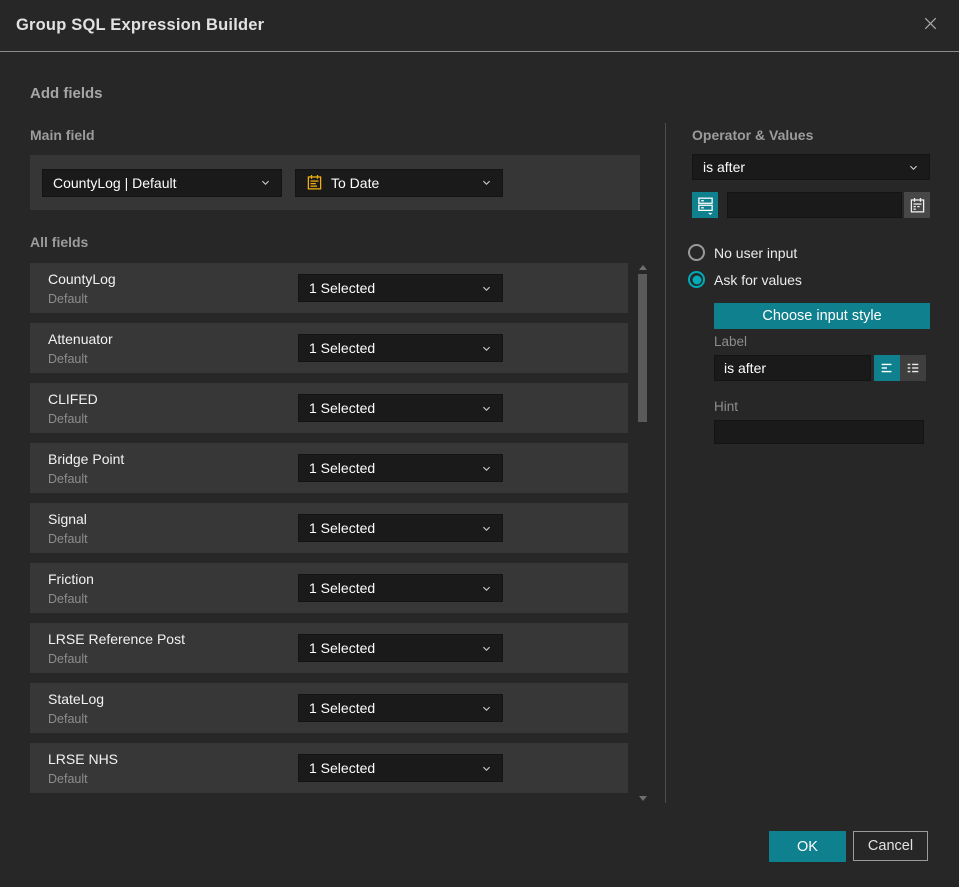 The height and width of the screenshot is (887, 959). I want to click on radio-checked-icon, so click(696, 279).